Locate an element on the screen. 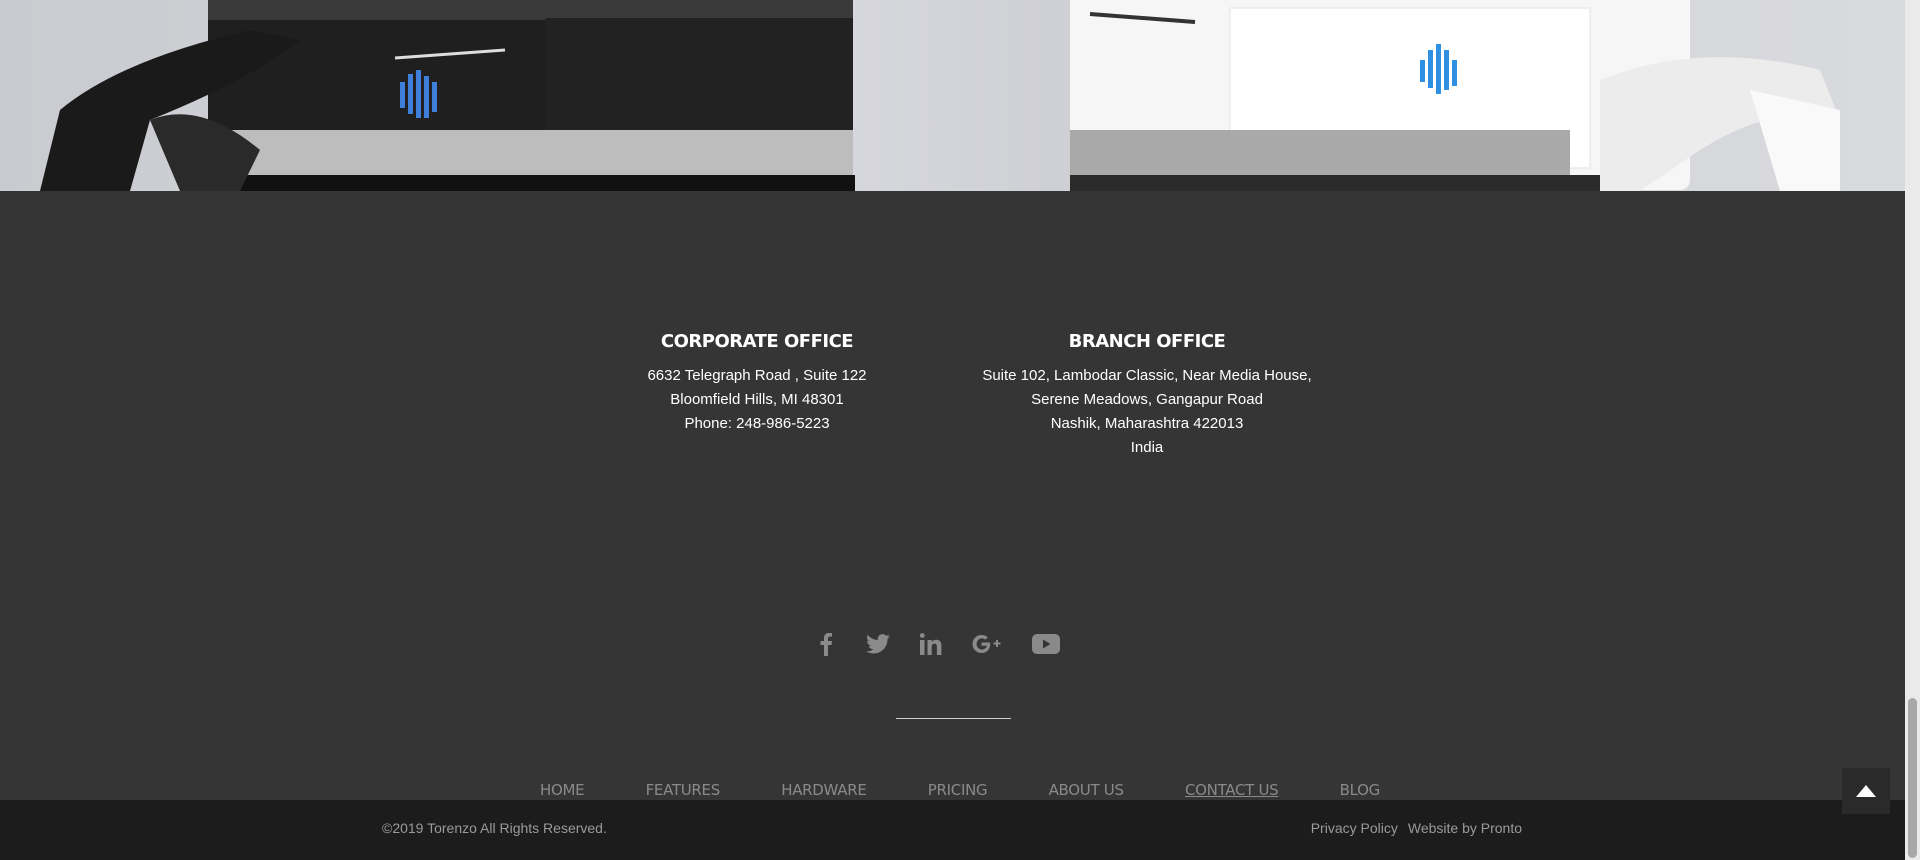  privacy-policy-link: Privacy Policy is located at coordinates (1354, 828).